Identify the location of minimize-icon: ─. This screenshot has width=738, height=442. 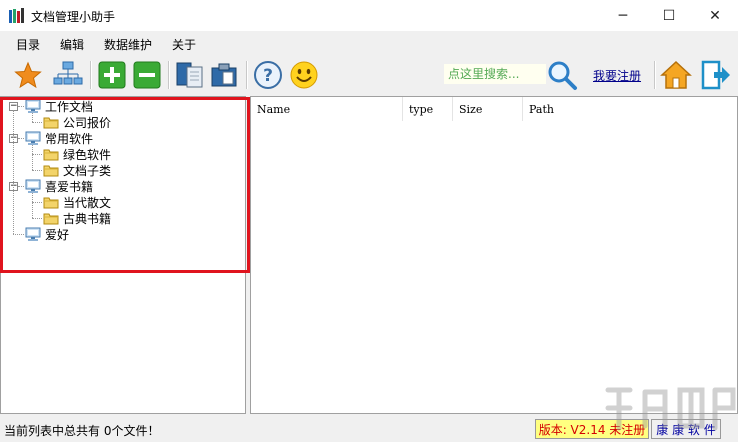
(623, 15).